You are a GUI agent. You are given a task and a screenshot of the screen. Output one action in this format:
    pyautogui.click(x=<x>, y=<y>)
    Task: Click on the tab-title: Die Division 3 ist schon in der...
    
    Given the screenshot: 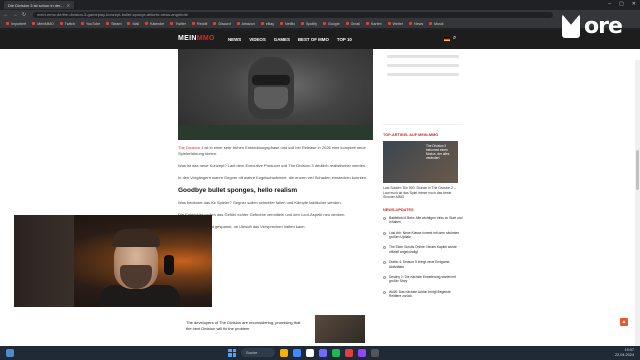 What is the action you would take?
    pyautogui.click(x=36, y=5)
    